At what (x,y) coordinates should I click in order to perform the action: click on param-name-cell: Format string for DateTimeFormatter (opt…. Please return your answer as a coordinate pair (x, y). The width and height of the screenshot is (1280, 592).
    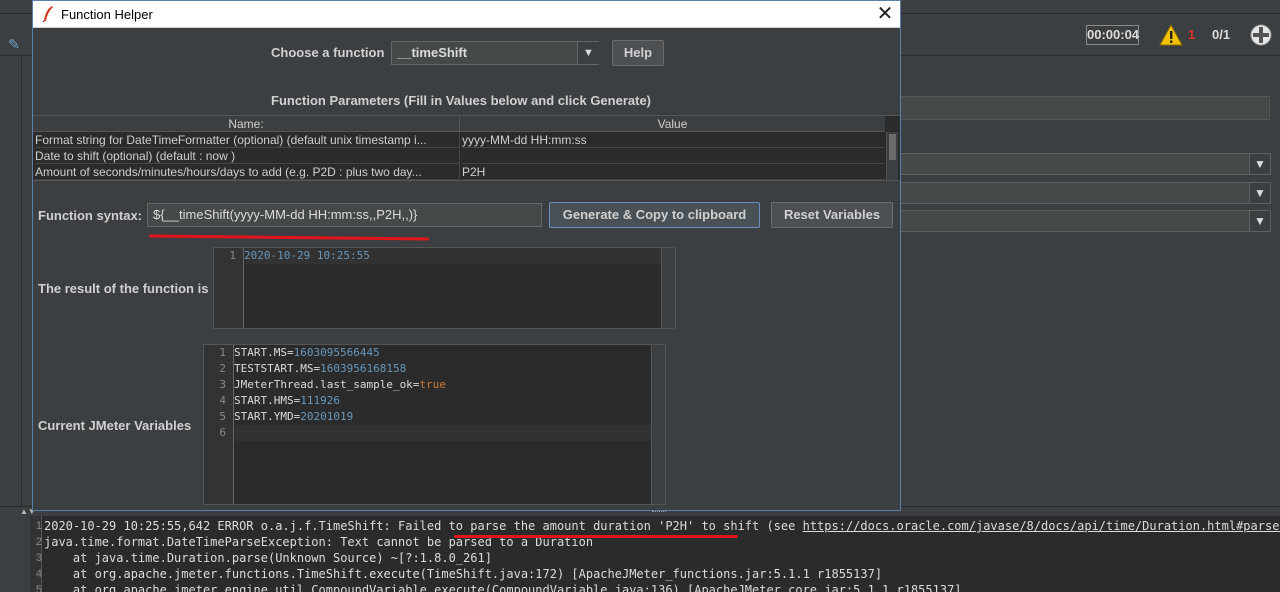
    Looking at the image, I should click on (247, 140).